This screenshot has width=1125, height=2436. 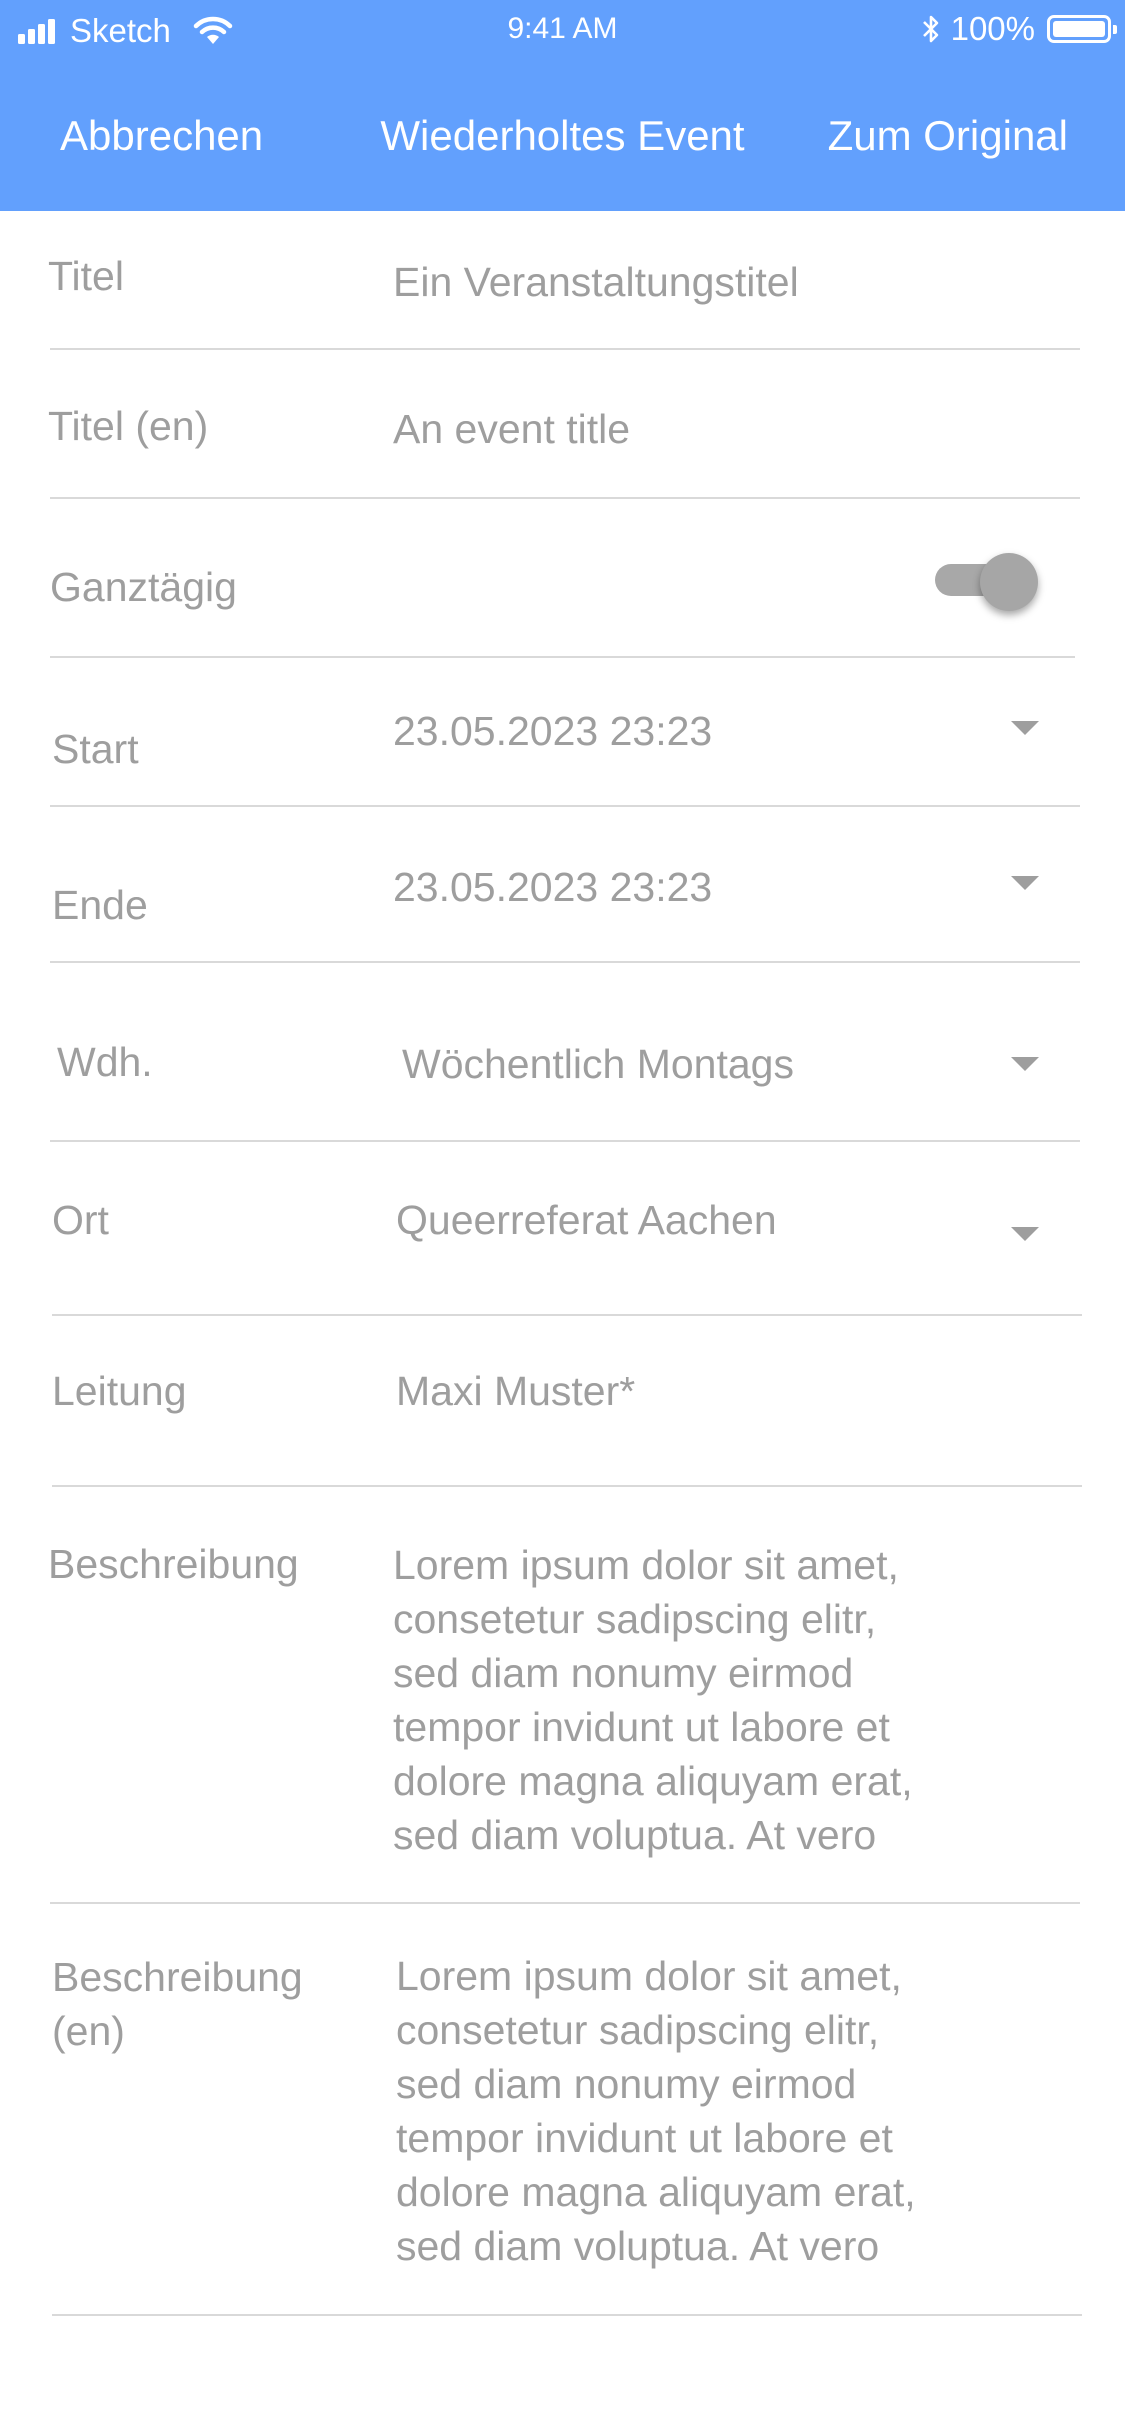 What do you see at coordinates (100, 905) in the screenshot?
I see `end-label: Ende` at bounding box center [100, 905].